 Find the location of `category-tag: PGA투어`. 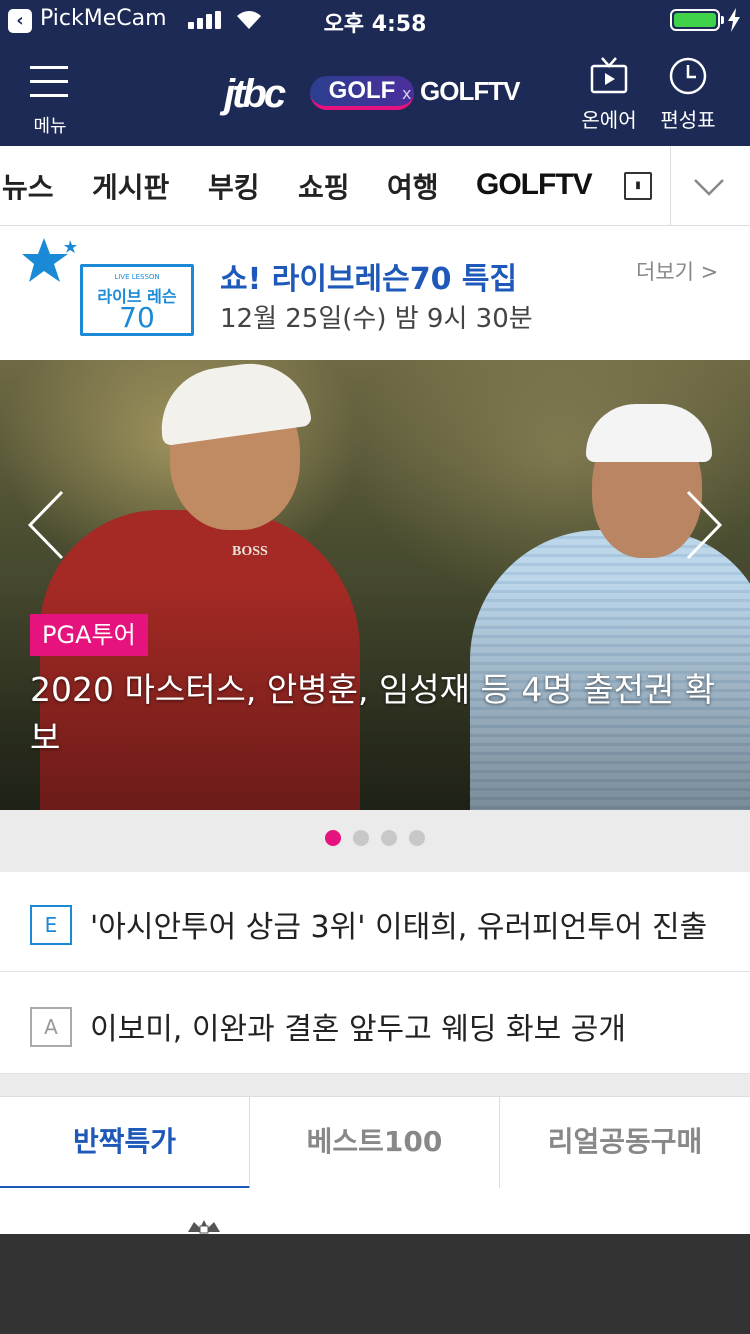

category-tag: PGA투어 is located at coordinates (89, 635).